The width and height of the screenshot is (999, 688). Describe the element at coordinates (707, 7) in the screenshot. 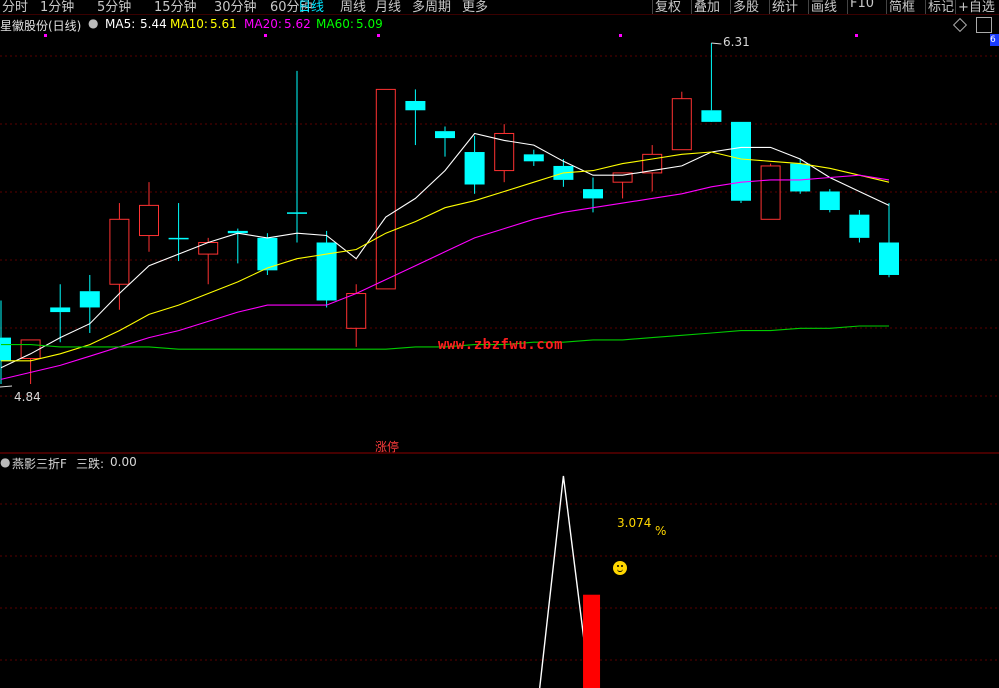

I see `toolbar-button-1: 叠加` at that location.